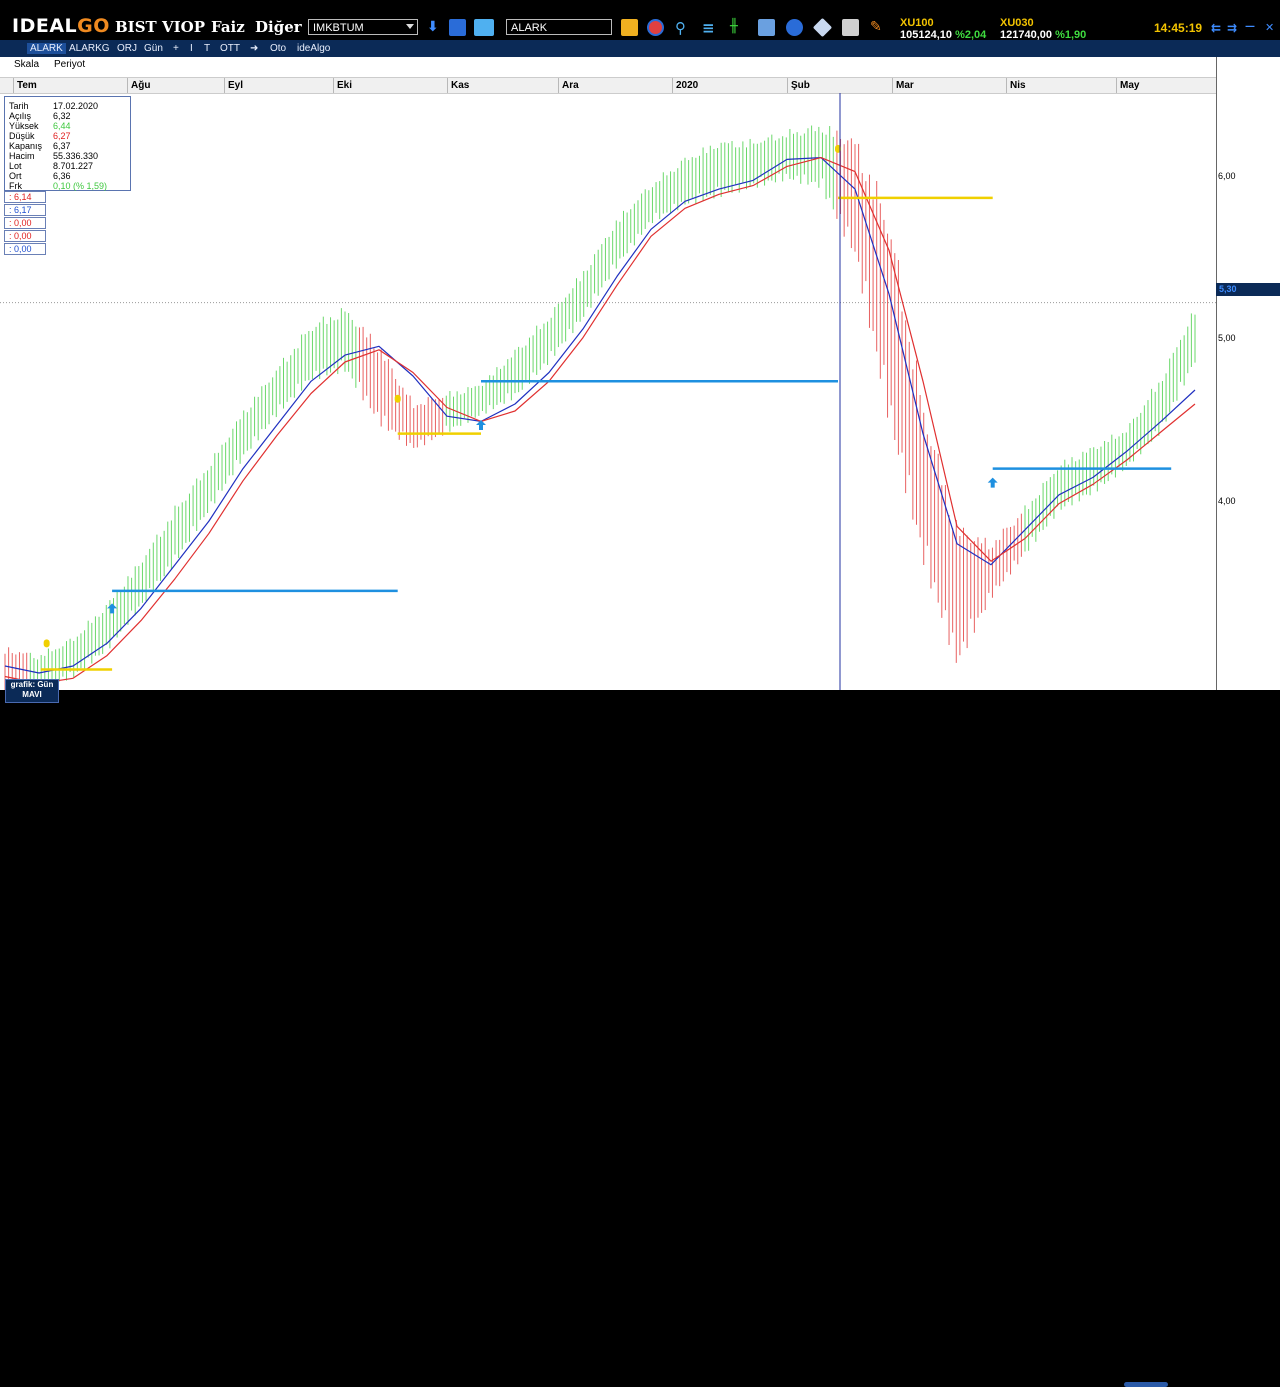 Image resolution: width=1280 pixels, height=1387 pixels. What do you see at coordinates (76, 106) in the screenshot?
I see `info-value: 17.02.2020` at bounding box center [76, 106].